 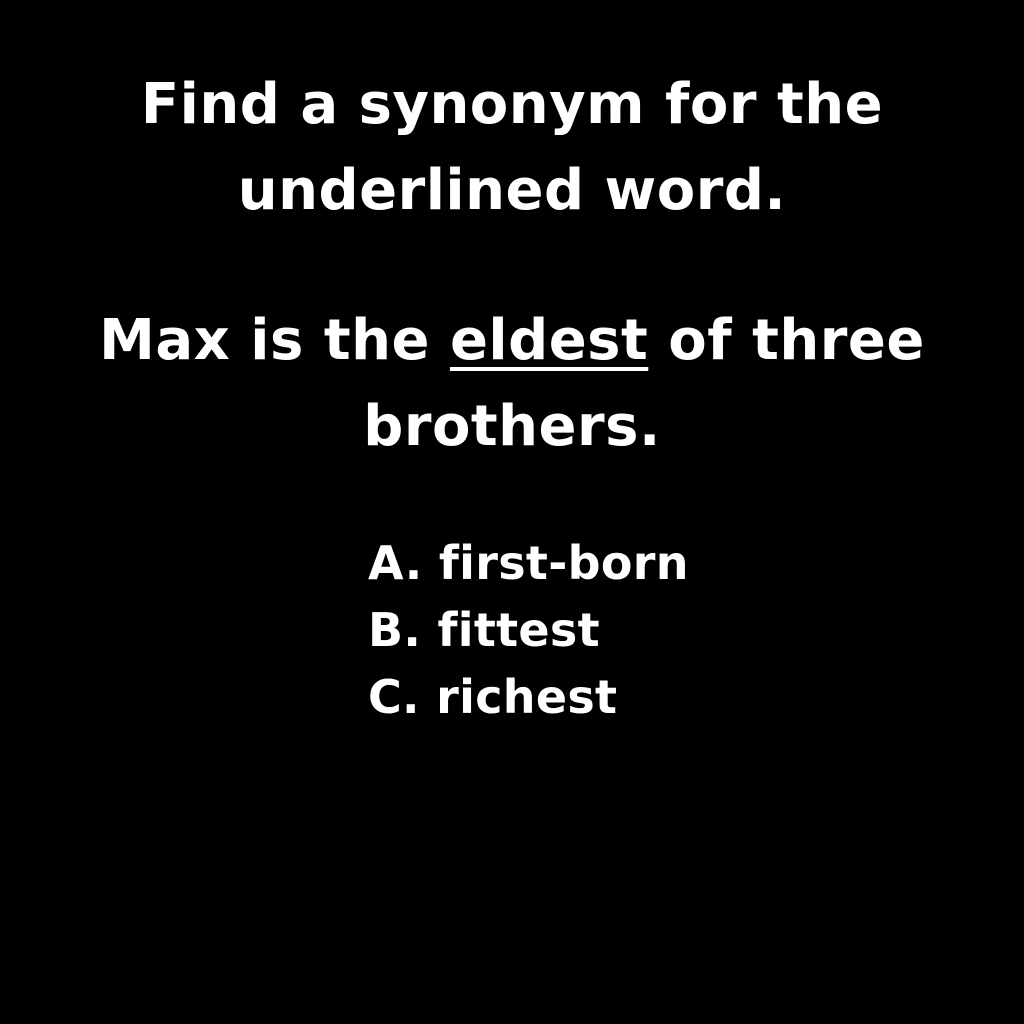 What do you see at coordinates (668, 697) in the screenshot?
I see `option-c: C. richest` at bounding box center [668, 697].